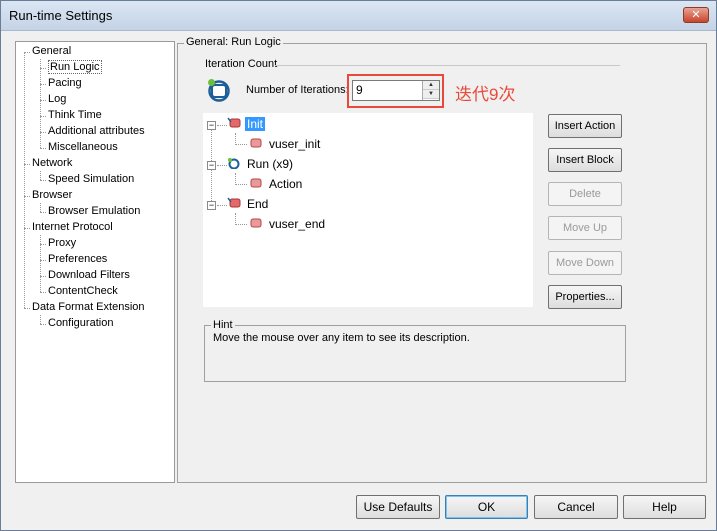 The height and width of the screenshot is (531, 717). I want to click on nav-item-label: ContentCheck, so click(83, 291).